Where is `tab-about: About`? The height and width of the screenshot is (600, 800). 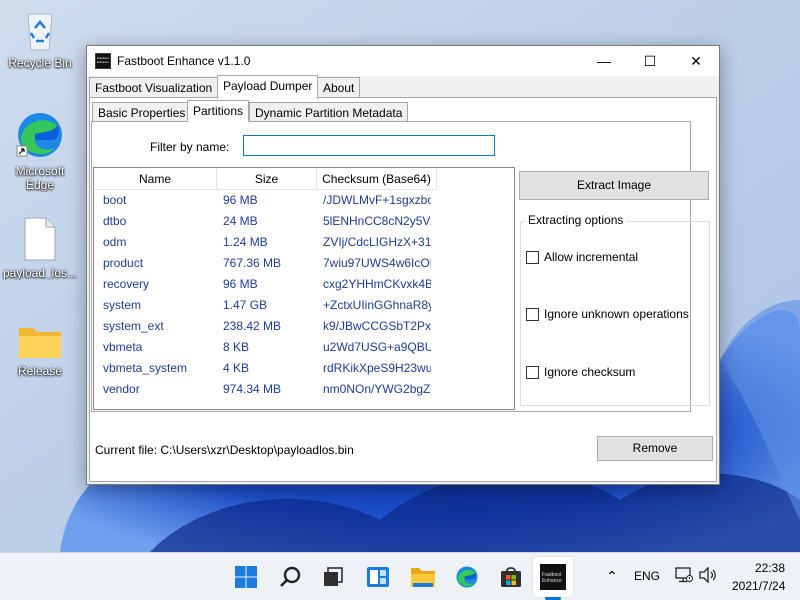
tab-about: About is located at coordinates (339, 88).